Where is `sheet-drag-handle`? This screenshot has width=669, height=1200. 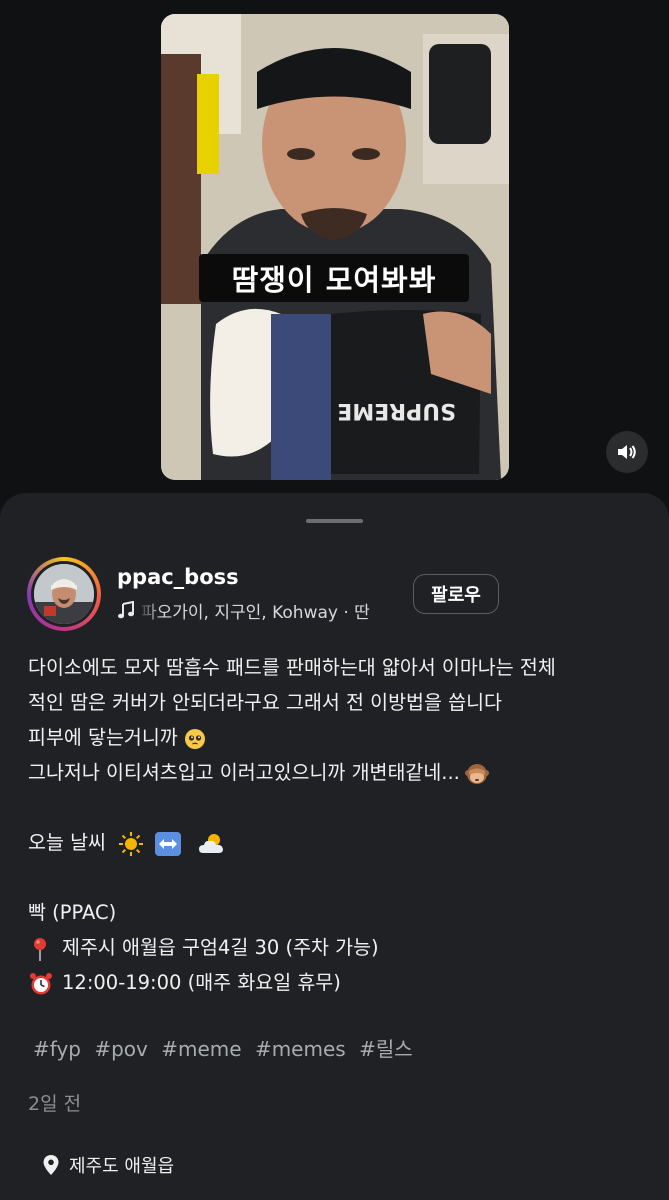 sheet-drag-handle is located at coordinates (334, 521).